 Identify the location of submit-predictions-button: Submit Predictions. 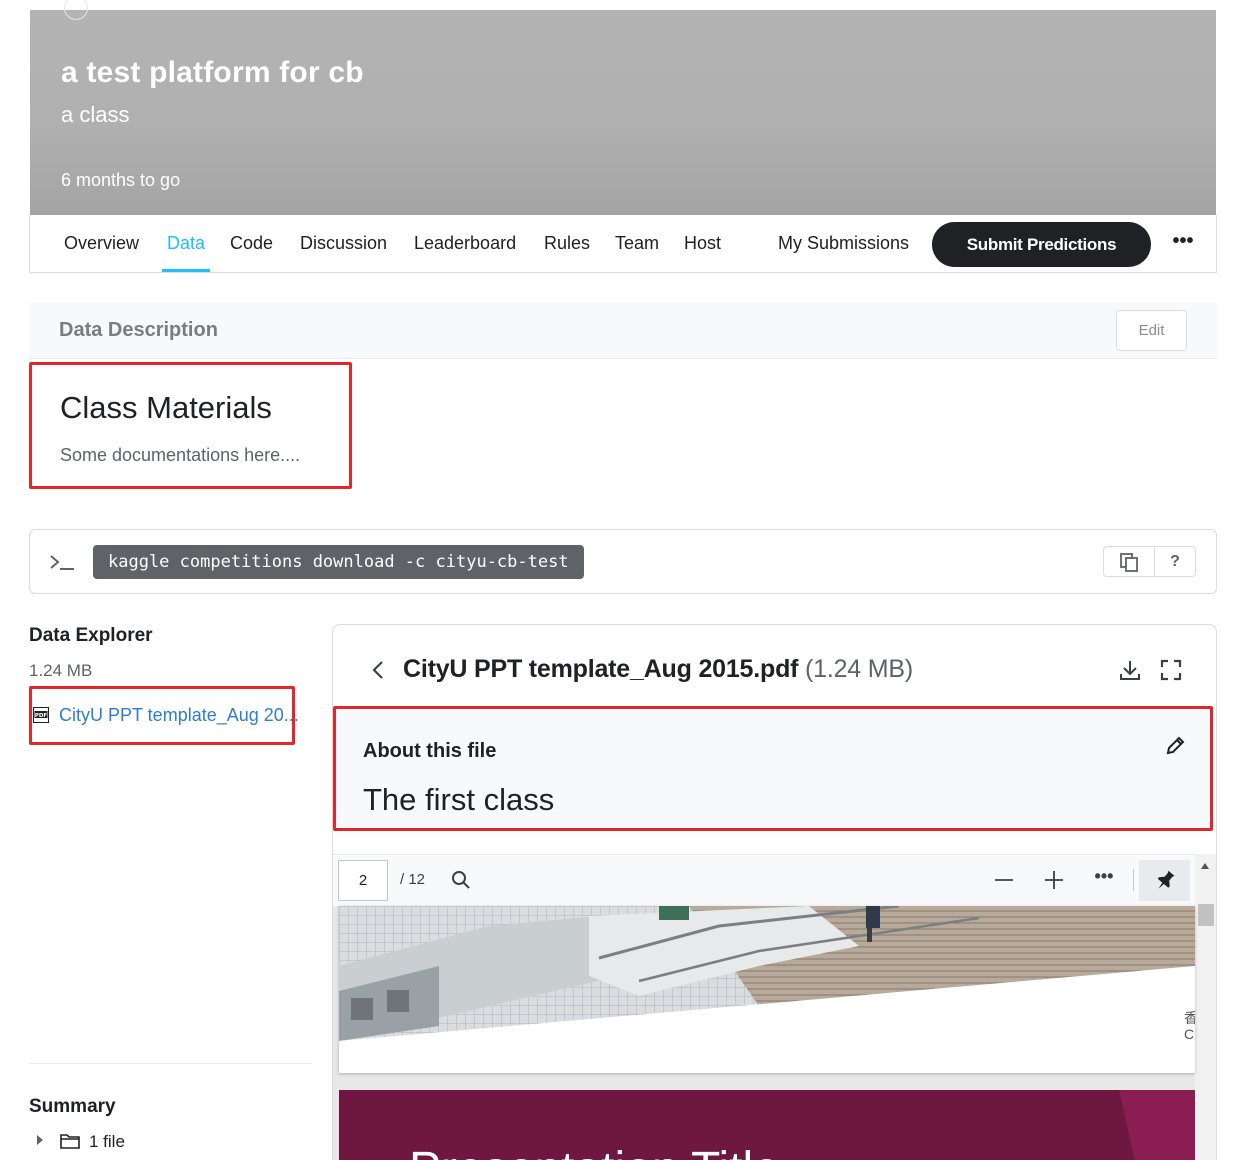
(1041, 244).